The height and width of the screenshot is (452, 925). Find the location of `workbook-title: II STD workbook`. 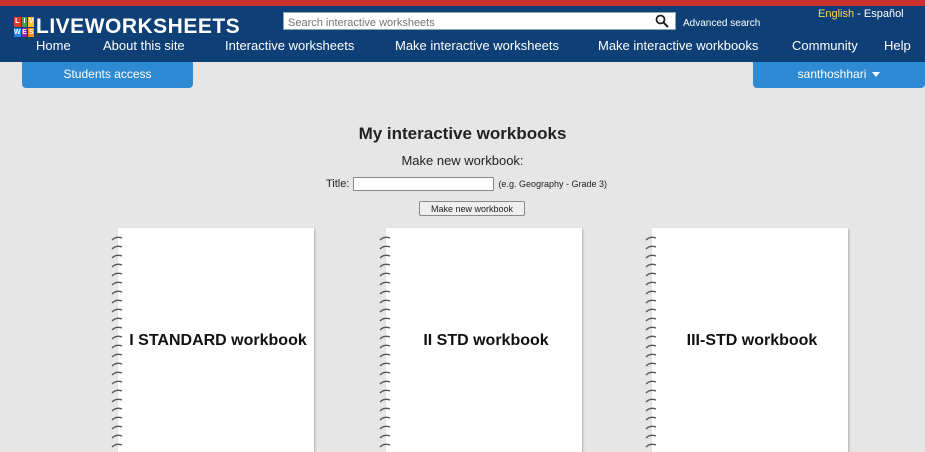

workbook-title: II STD workbook is located at coordinates (486, 340).